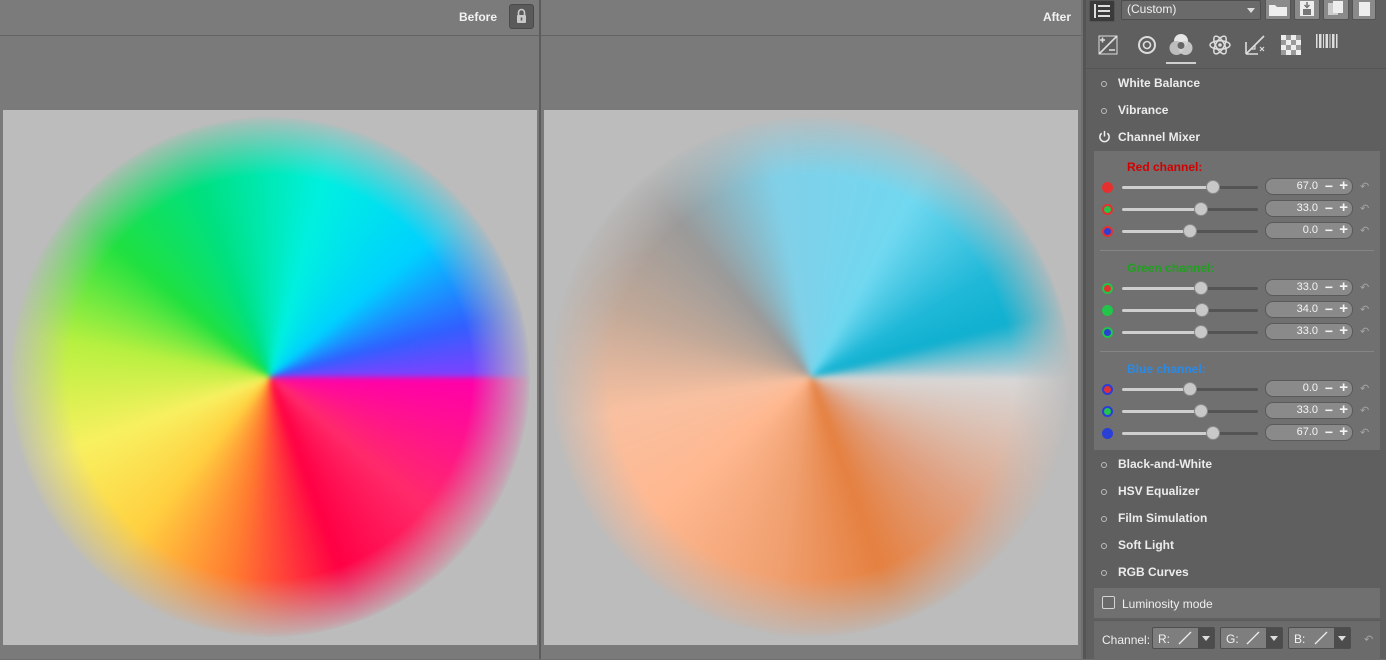  What do you see at coordinates (1319, 638) in the screenshot?
I see `curve-b-button: B:` at bounding box center [1319, 638].